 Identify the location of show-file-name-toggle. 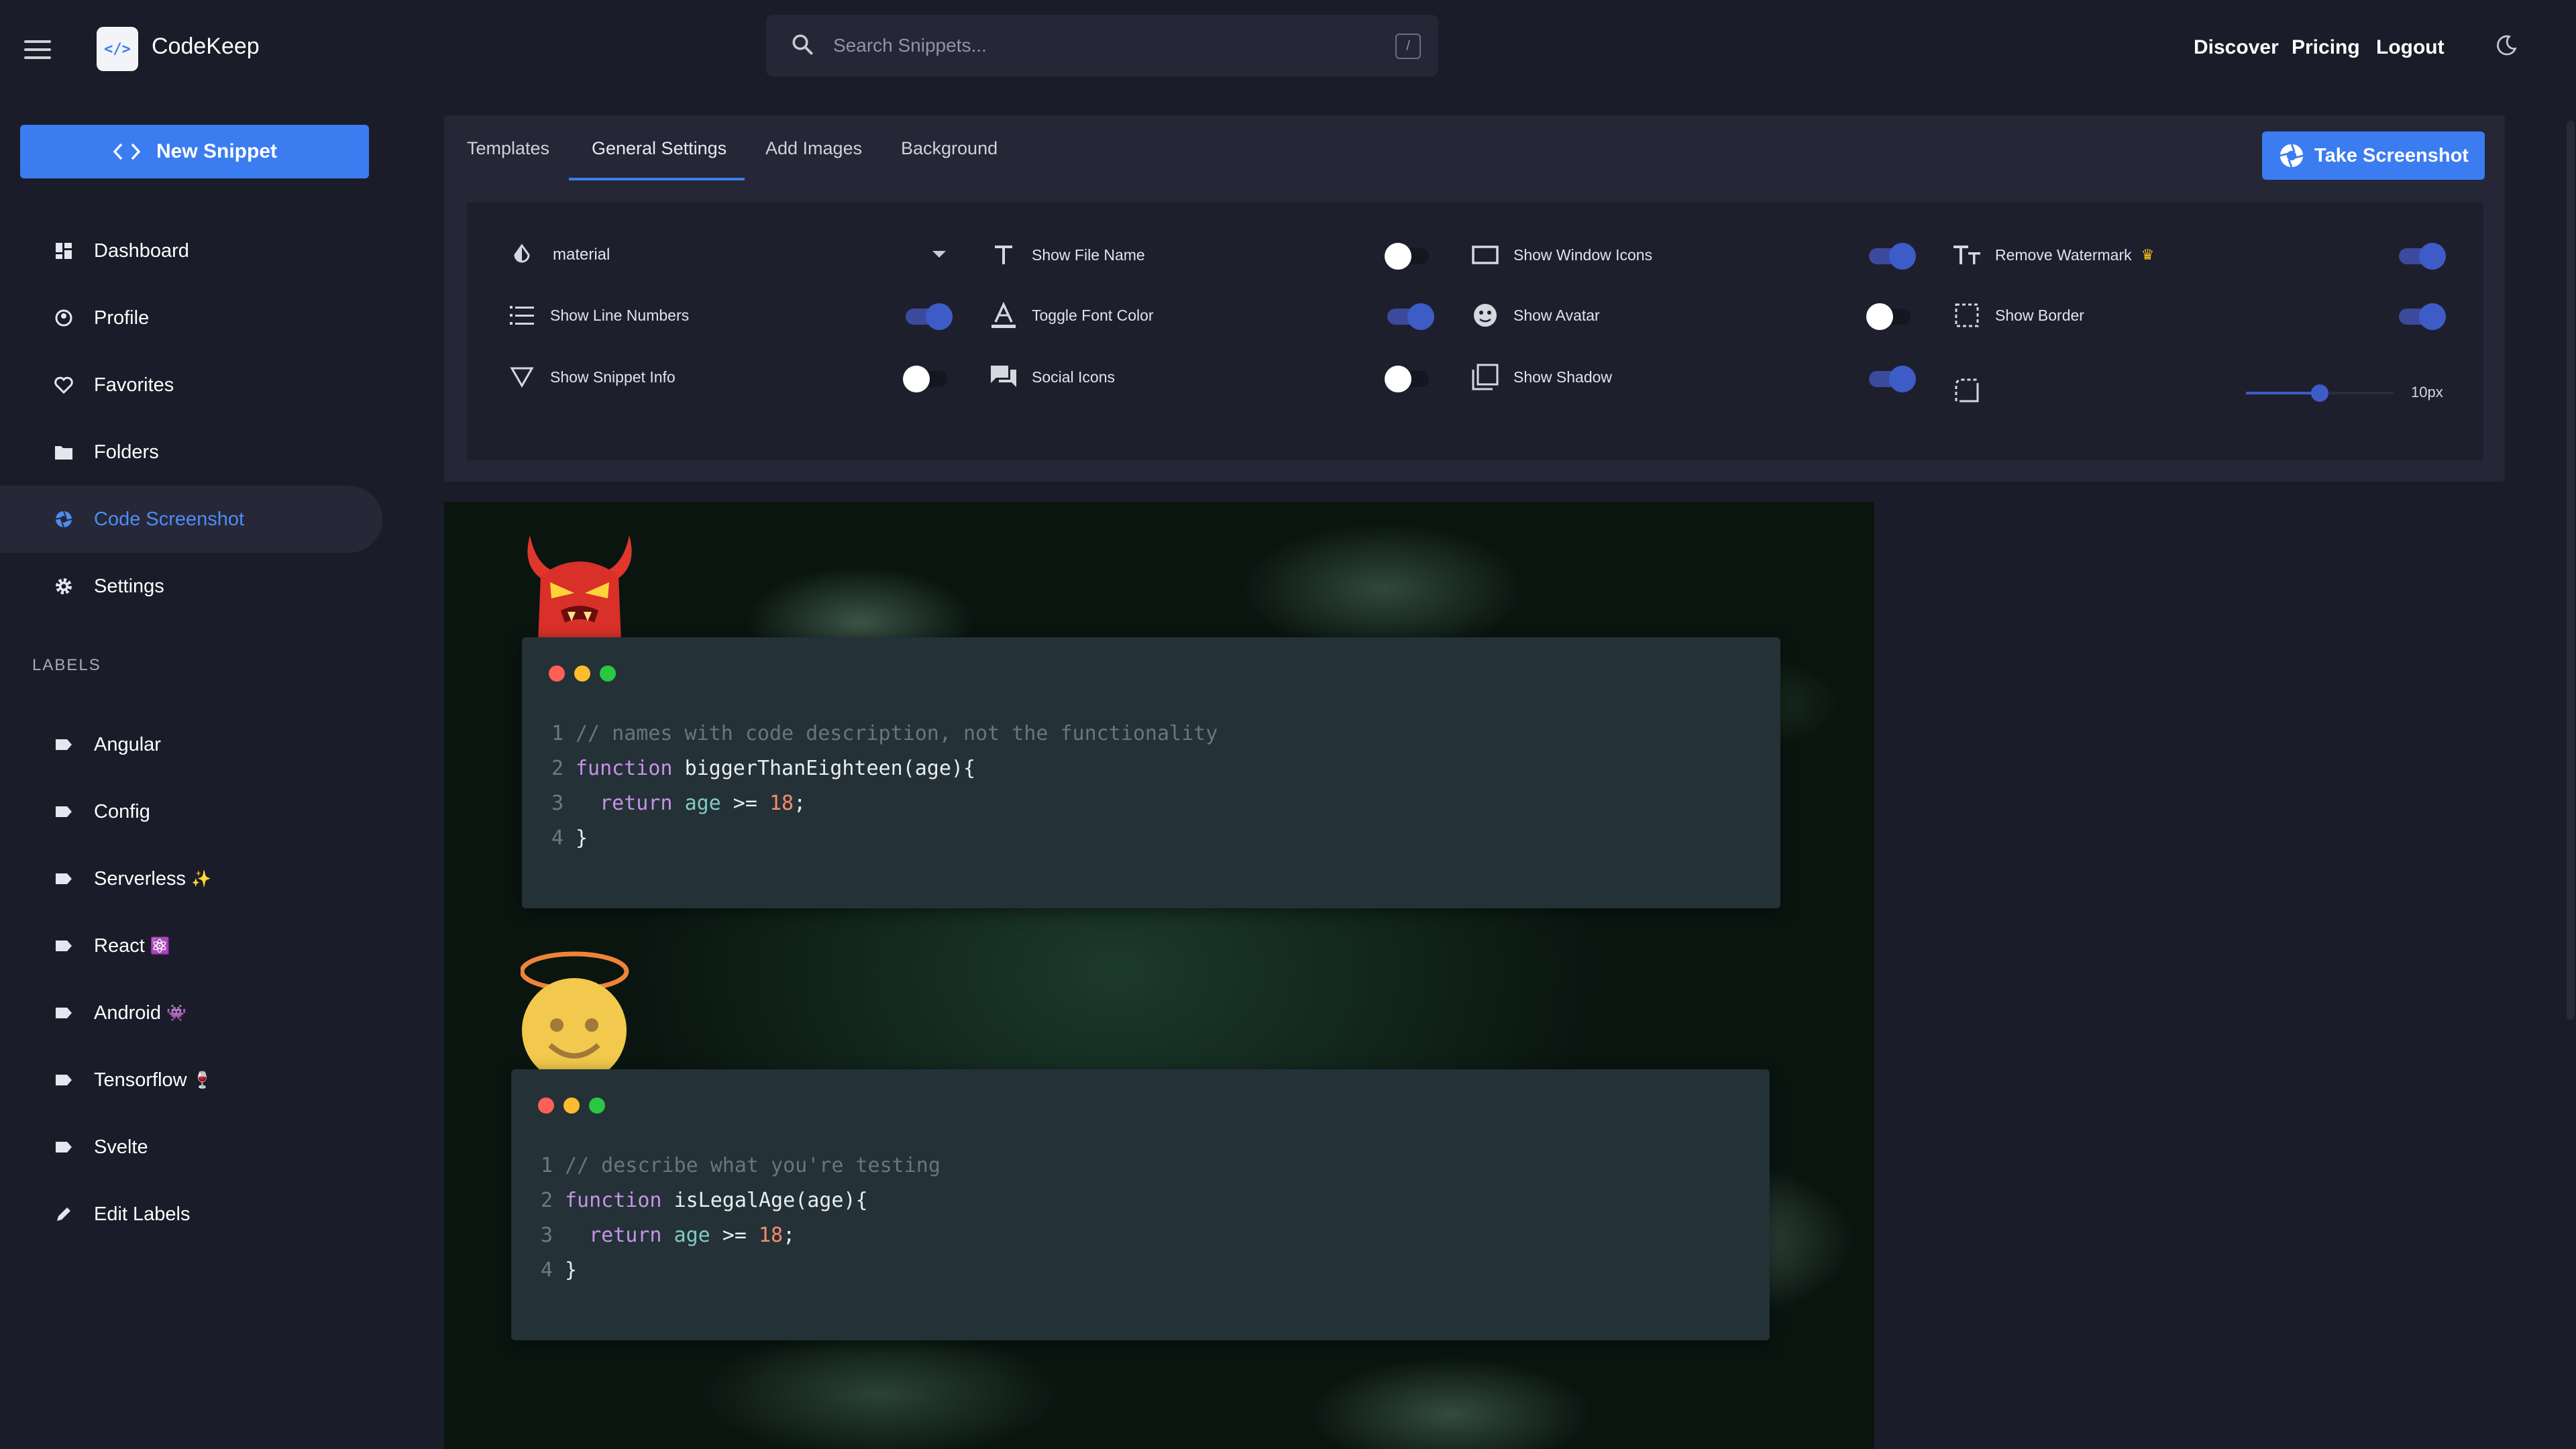
(1408, 255).